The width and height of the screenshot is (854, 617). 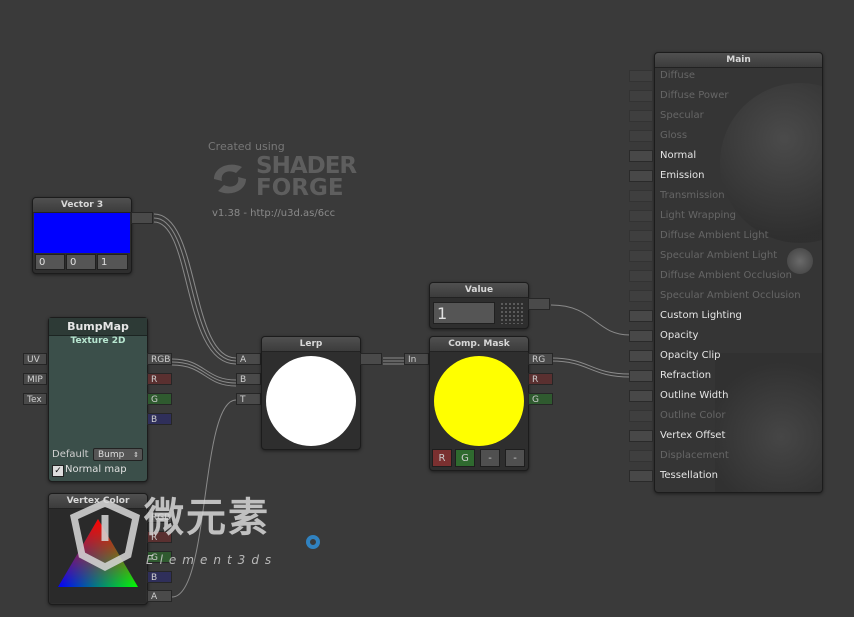 What do you see at coordinates (490, 458) in the screenshot?
I see `channel-b-button: -` at bounding box center [490, 458].